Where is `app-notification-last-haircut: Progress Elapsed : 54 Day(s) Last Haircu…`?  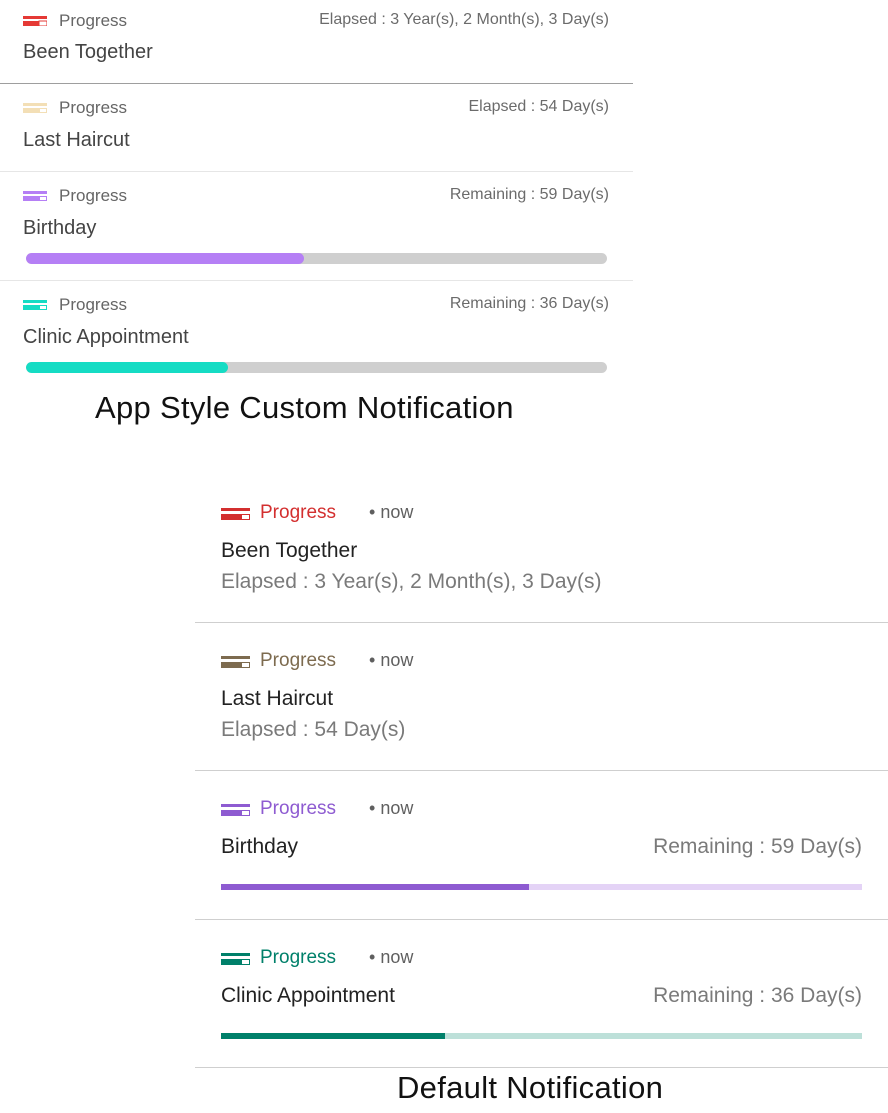
app-notification-last-haircut: Progress Elapsed : 54 Day(s) Last Haircu… is located at coordinates (316, 128).